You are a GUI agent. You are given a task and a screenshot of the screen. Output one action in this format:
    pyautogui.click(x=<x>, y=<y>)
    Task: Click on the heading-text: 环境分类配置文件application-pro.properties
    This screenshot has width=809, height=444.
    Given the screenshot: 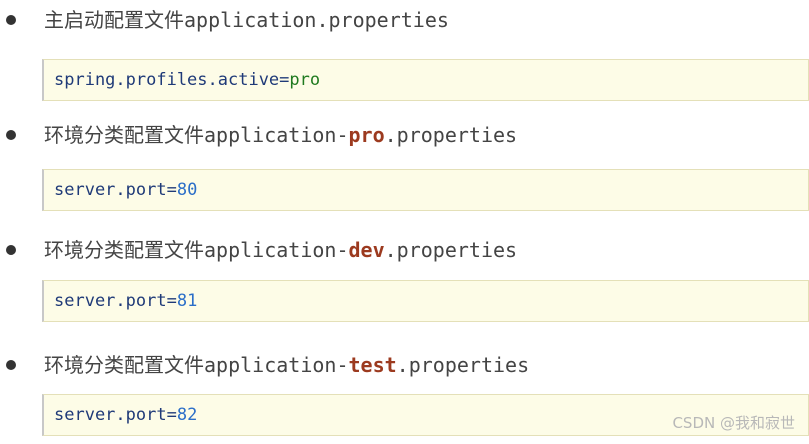 What is the action you would take?
    pyautogui.click(x=280, y=135)
    